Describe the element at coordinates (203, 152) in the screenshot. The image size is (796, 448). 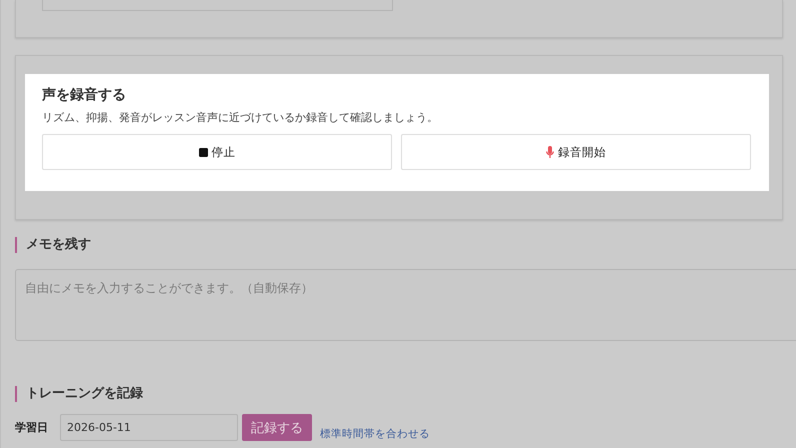
I see `stop-icon` at that location.